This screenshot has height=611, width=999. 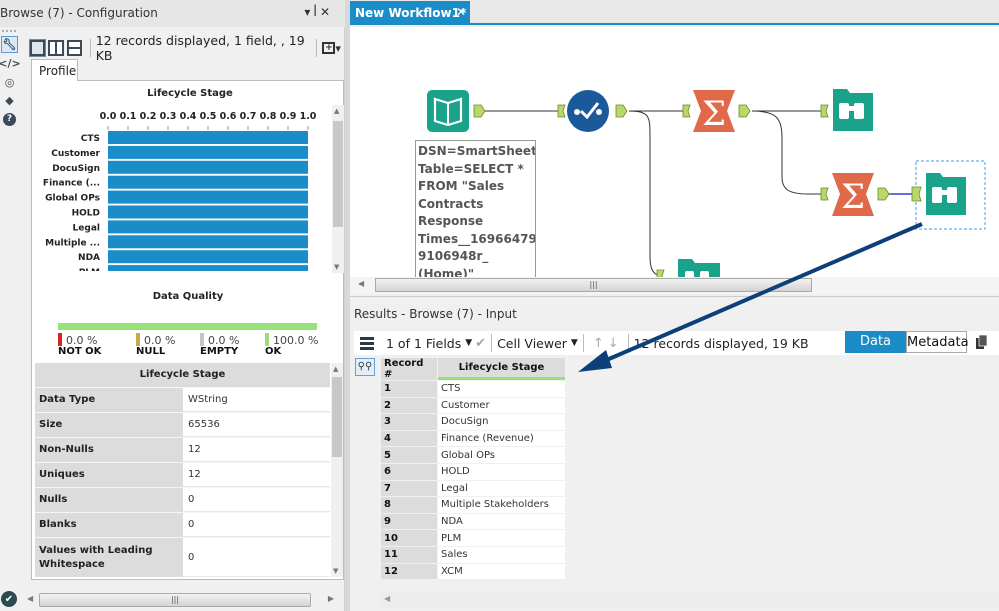 I want to click on add-visualization-button: + ▾, so click(x=332, y=48).